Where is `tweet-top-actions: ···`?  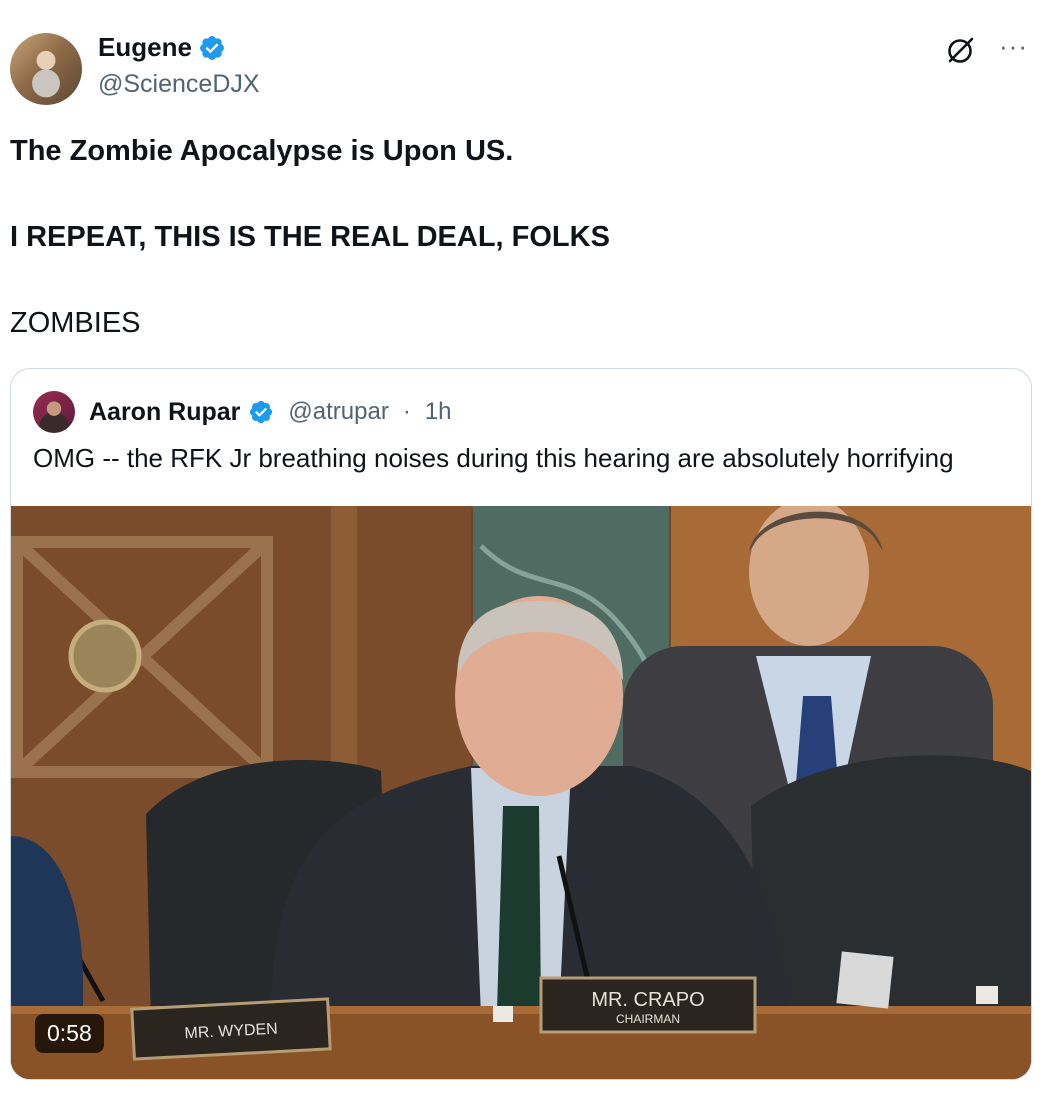
tweet-top-actions: ··· is located at coordinates (985, 50).